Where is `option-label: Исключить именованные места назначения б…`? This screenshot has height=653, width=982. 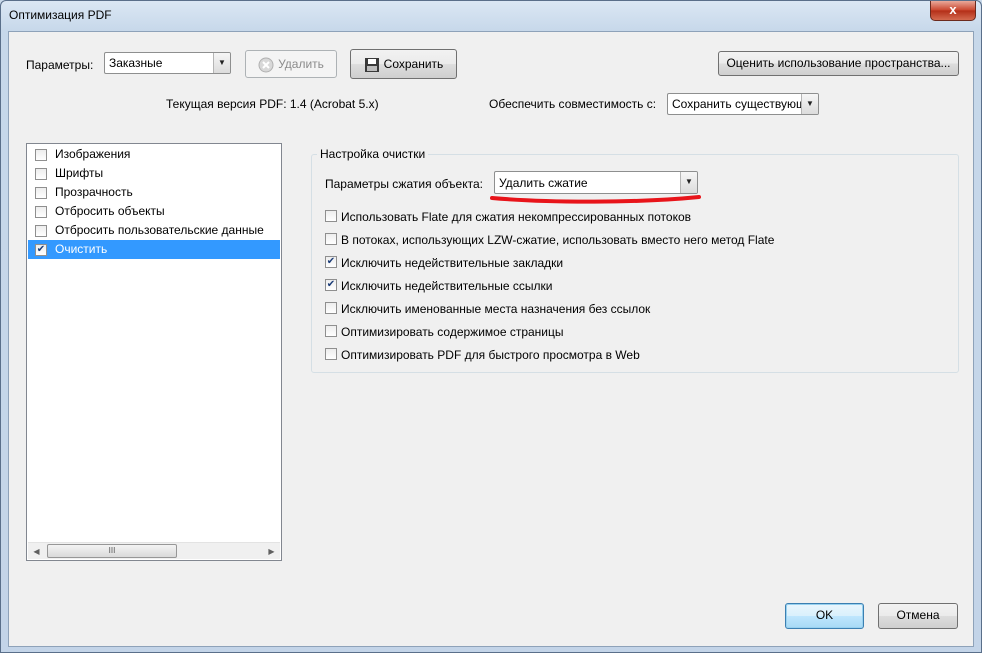
option-label: Исключить именованные места назначения б… is located at coordinates (496, 309).